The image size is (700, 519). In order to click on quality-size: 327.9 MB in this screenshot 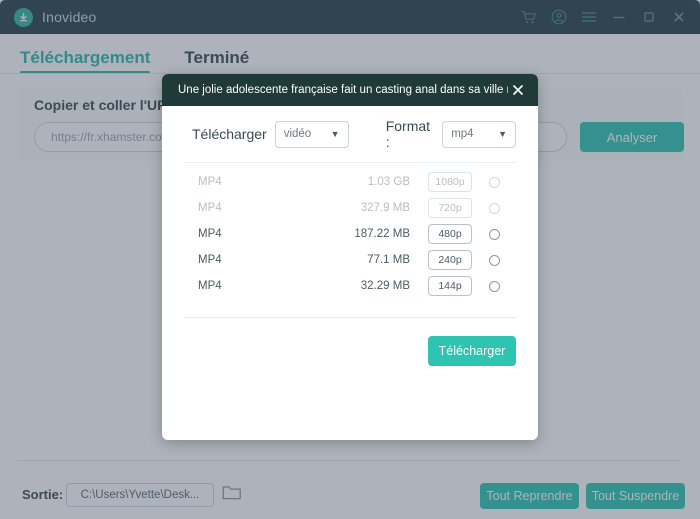, I will do `click(385, 208)`.